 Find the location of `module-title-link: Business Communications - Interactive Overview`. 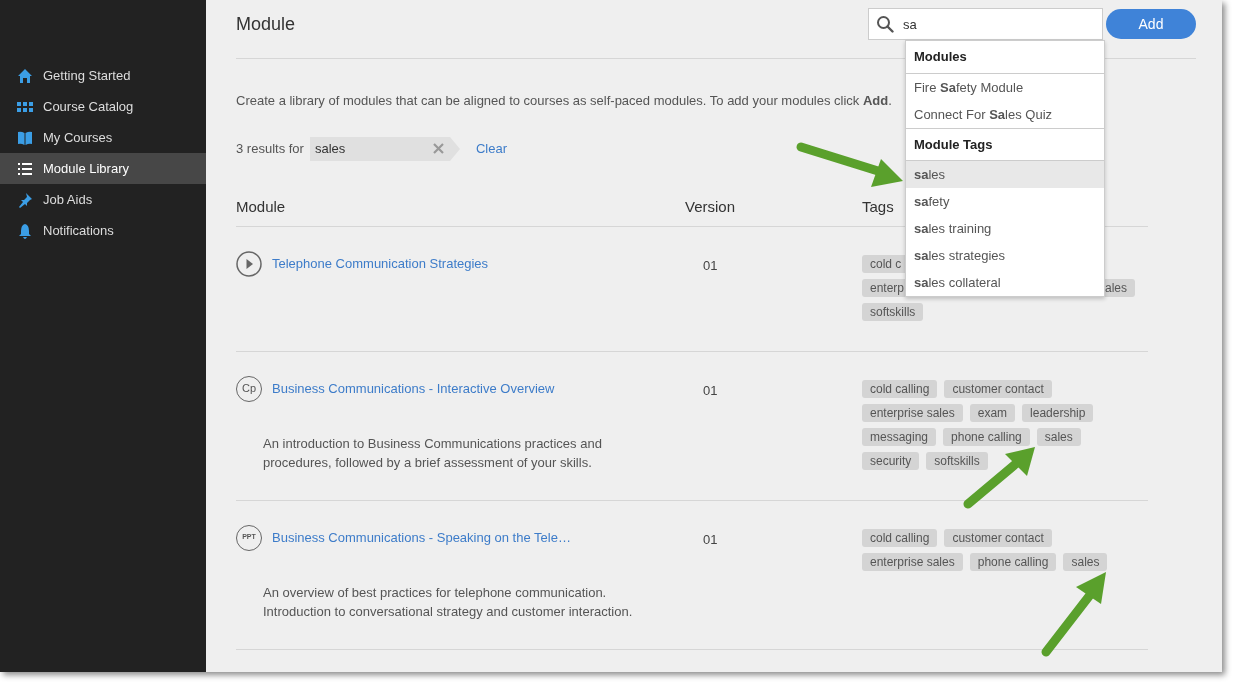

module-title-link: Business Communications - Interactive Overview is located at coordinates (413, 388).